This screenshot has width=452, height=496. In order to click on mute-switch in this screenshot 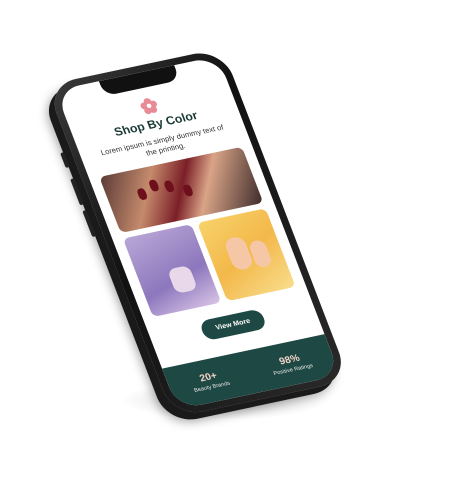, I will do `click(65, 160)`.